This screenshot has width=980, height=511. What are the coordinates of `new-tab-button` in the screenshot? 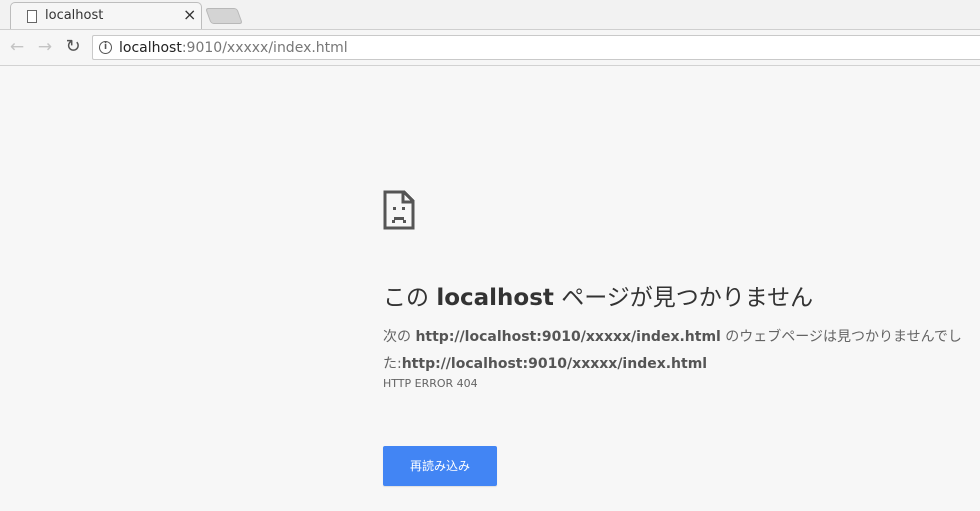 It's located at (224, 16).